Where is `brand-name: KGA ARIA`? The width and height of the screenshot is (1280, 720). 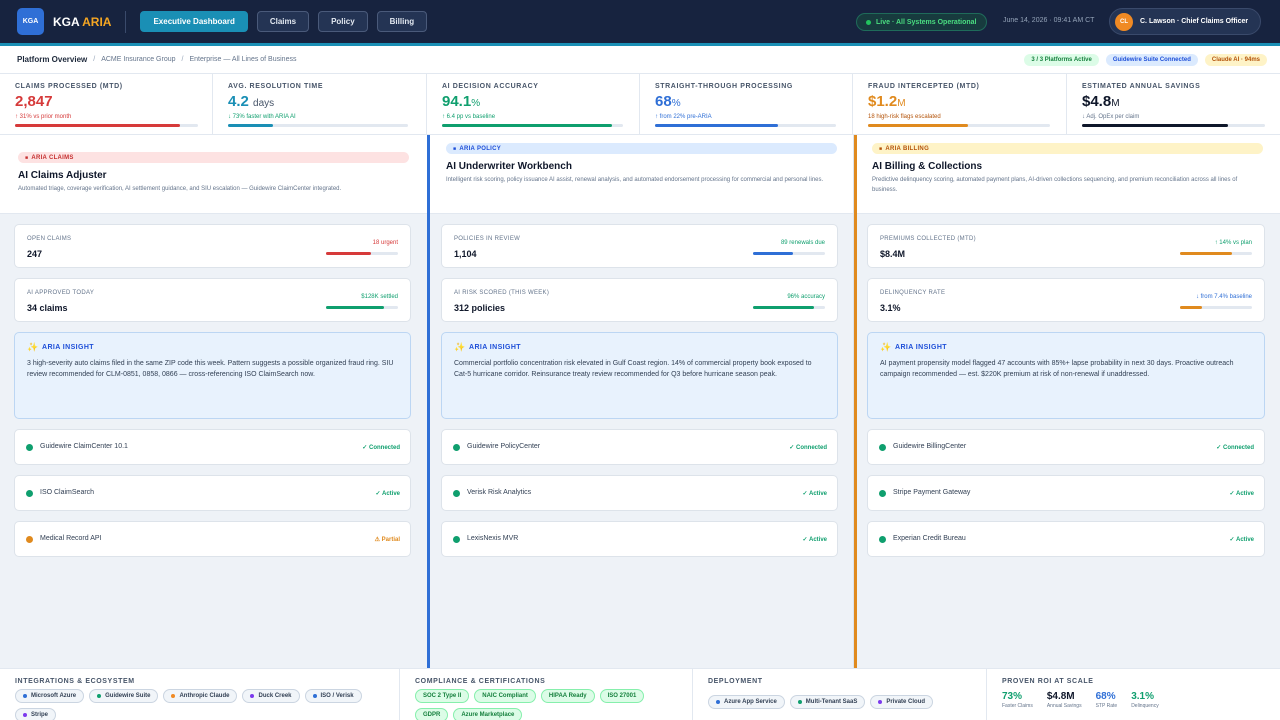
brand-name: KGA ARIA is located at coordinates (82, 21).